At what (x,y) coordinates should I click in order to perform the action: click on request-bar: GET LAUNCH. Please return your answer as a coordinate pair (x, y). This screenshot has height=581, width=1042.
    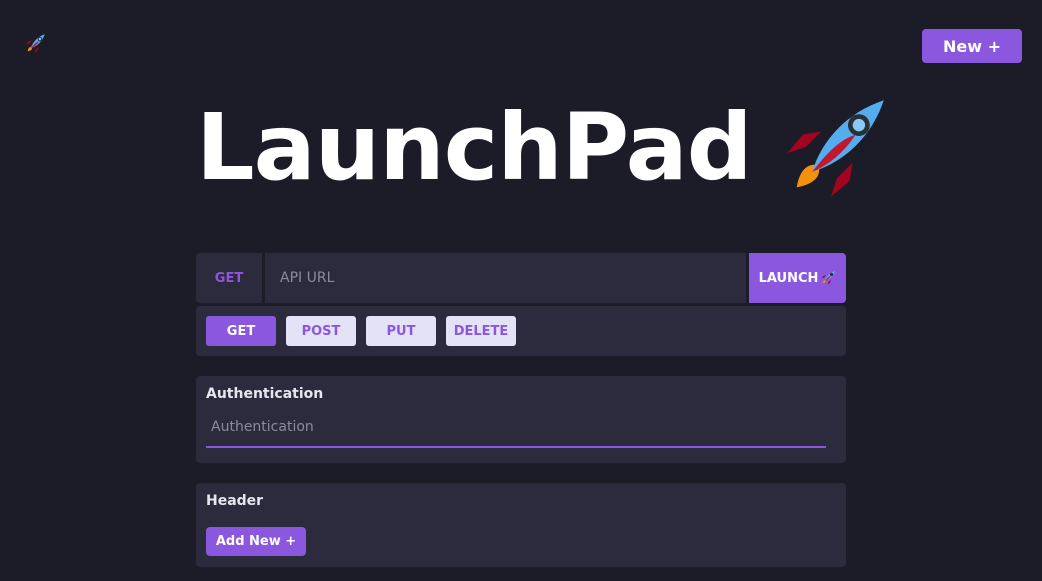
    Looking at the image, I should click on (521, 278).